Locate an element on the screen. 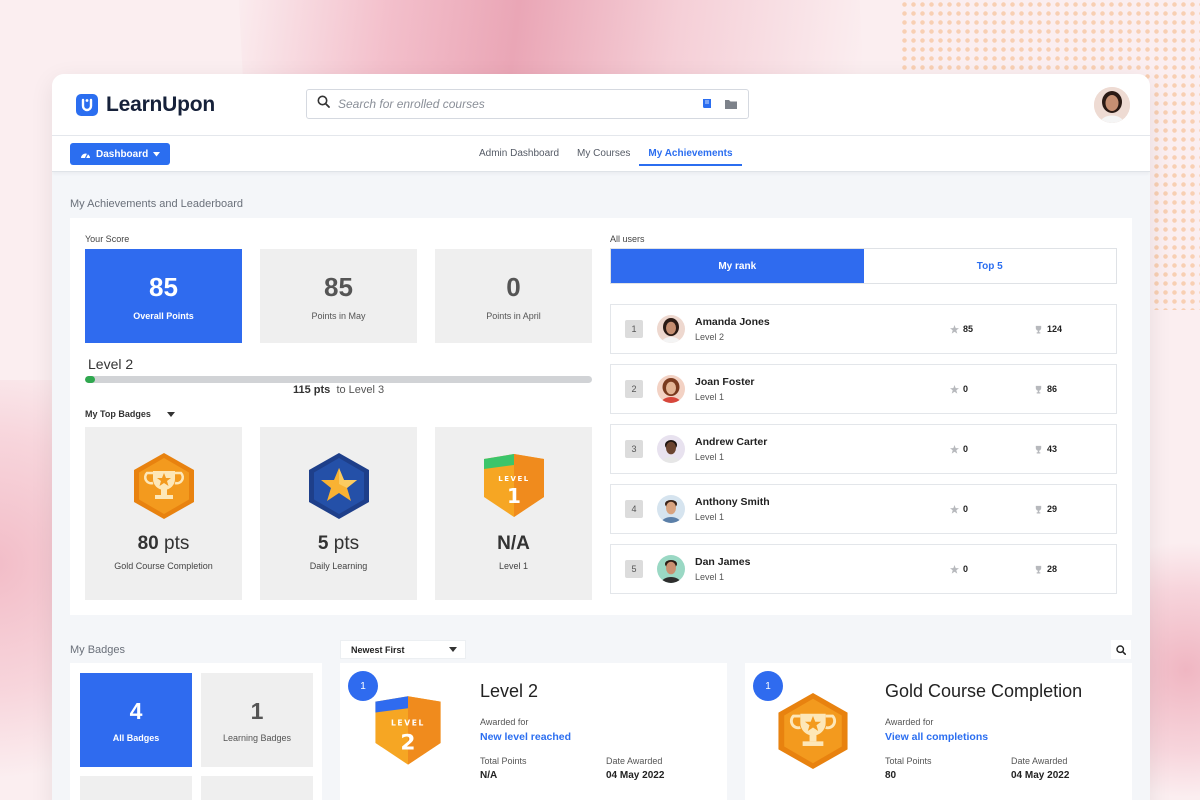  user-info: Dan James Level 1 is located at coordinates (822, 569).